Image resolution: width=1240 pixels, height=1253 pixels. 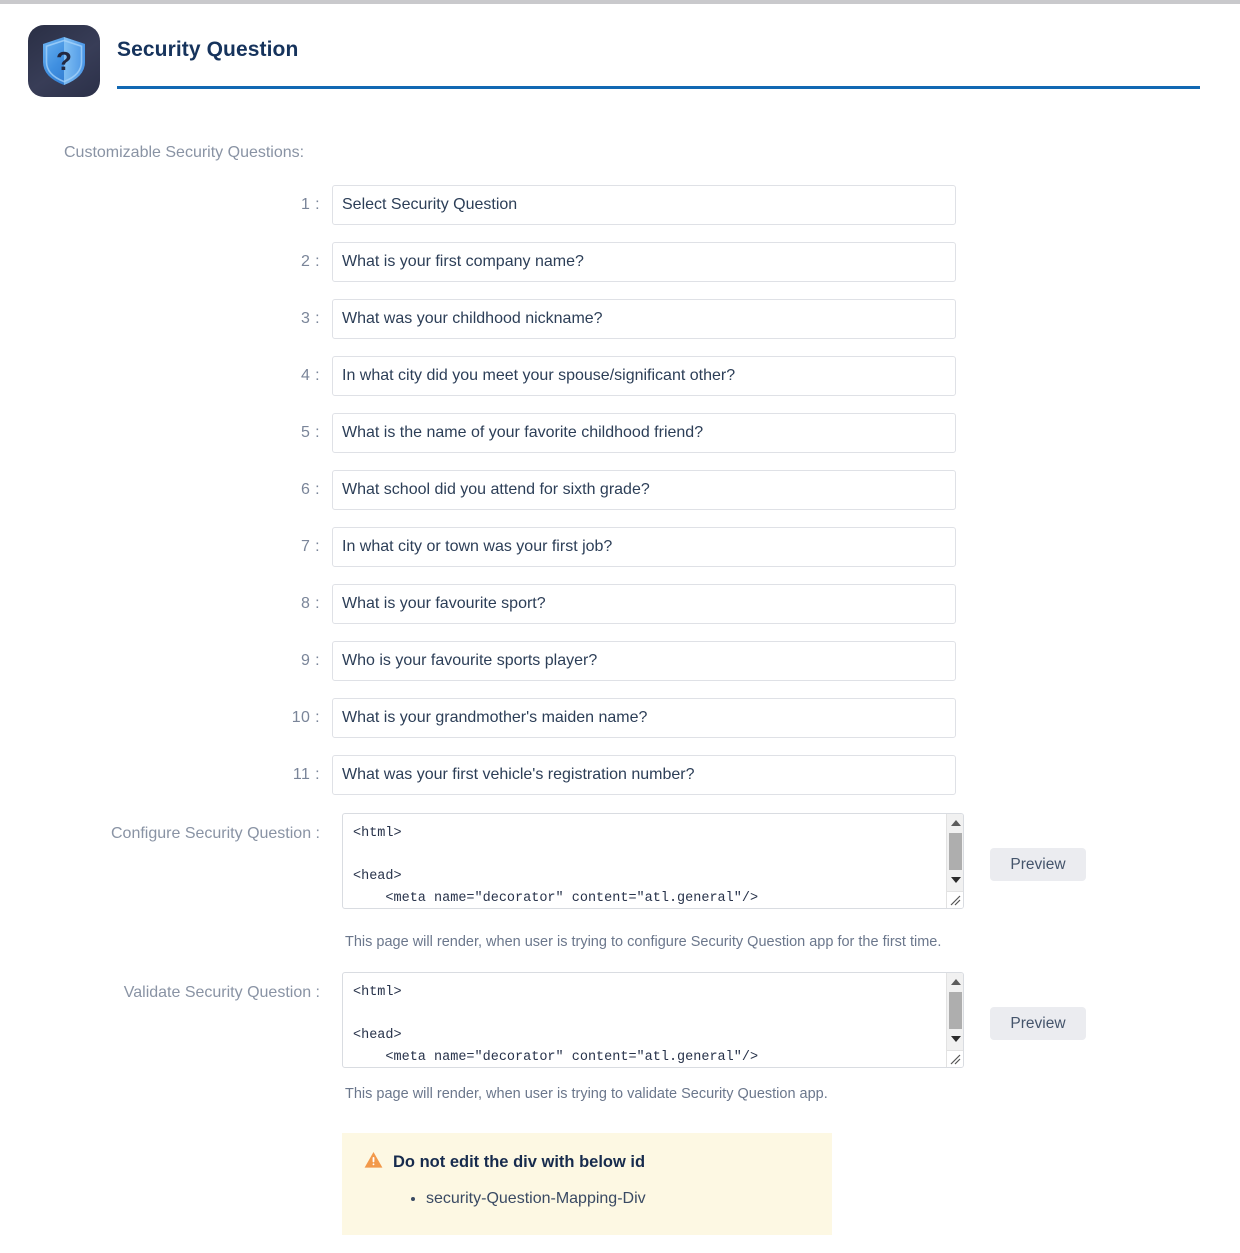 I want to click on question-row: 11 :, so click(x=620, y=783).